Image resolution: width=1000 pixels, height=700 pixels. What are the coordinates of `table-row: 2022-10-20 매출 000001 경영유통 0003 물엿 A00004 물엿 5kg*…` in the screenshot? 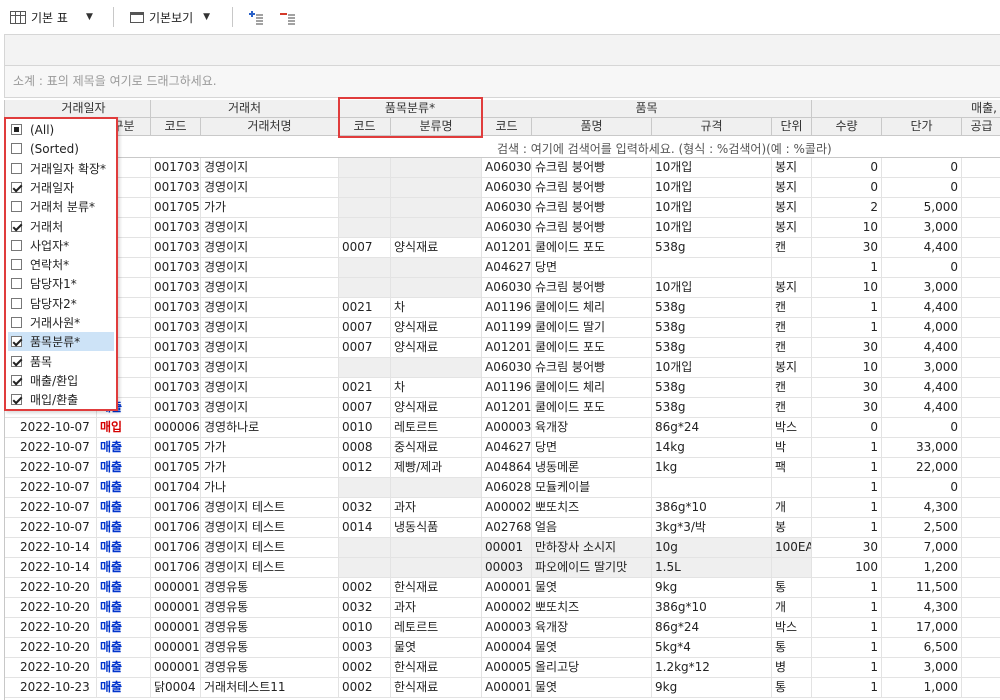 It's located at (502, 648).